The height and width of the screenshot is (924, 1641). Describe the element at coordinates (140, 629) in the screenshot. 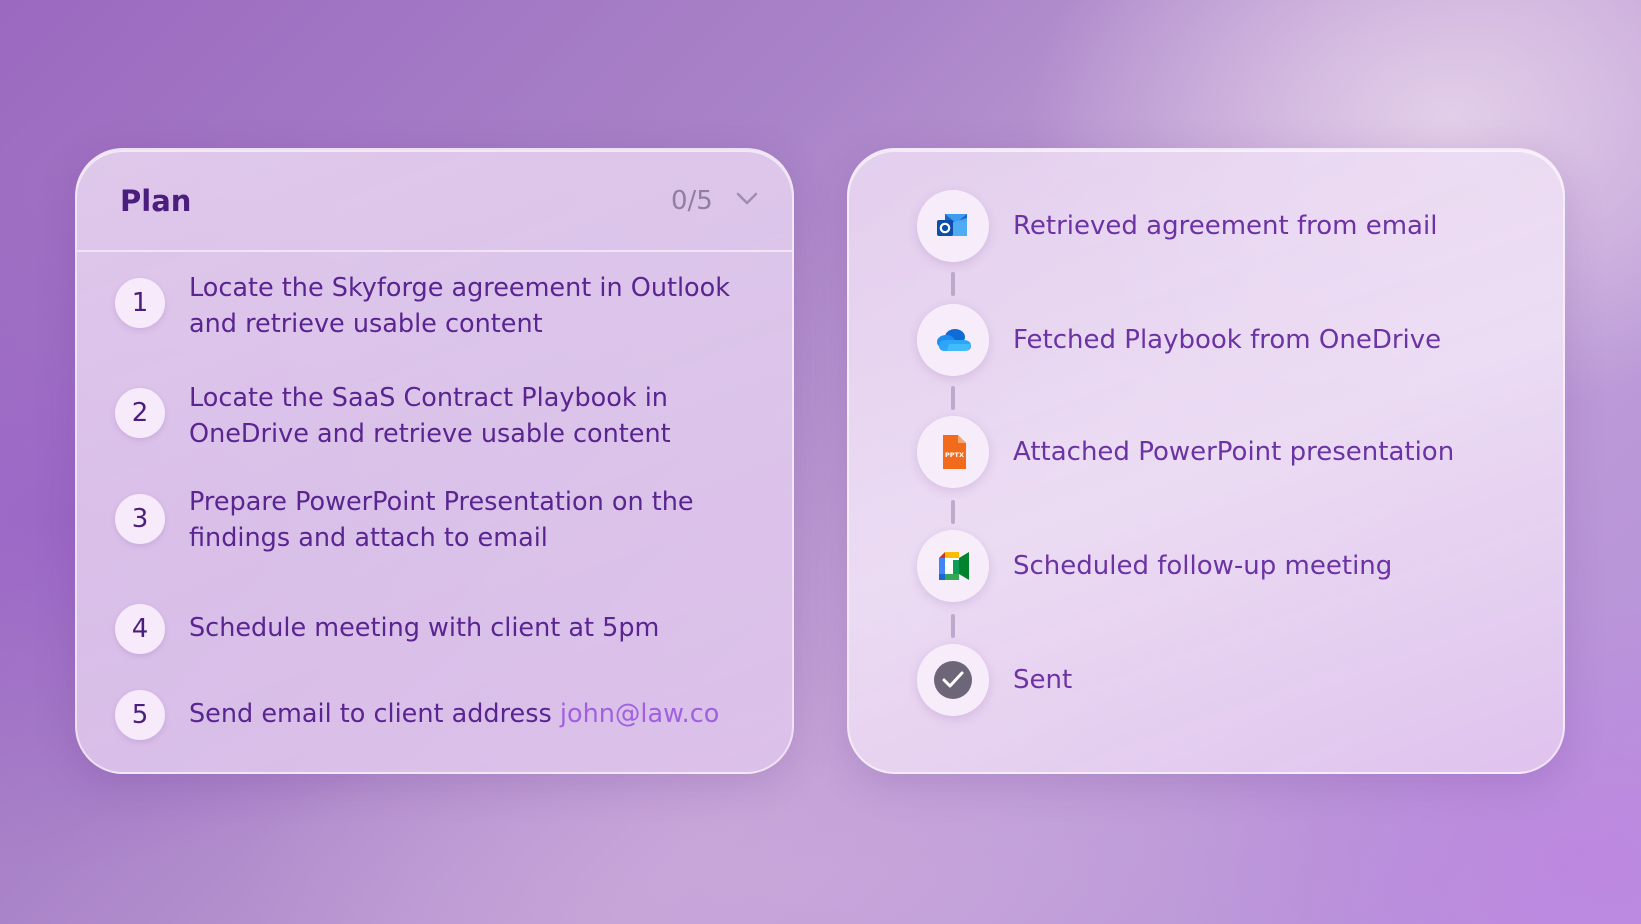

I see `step-number: 4` at that location.